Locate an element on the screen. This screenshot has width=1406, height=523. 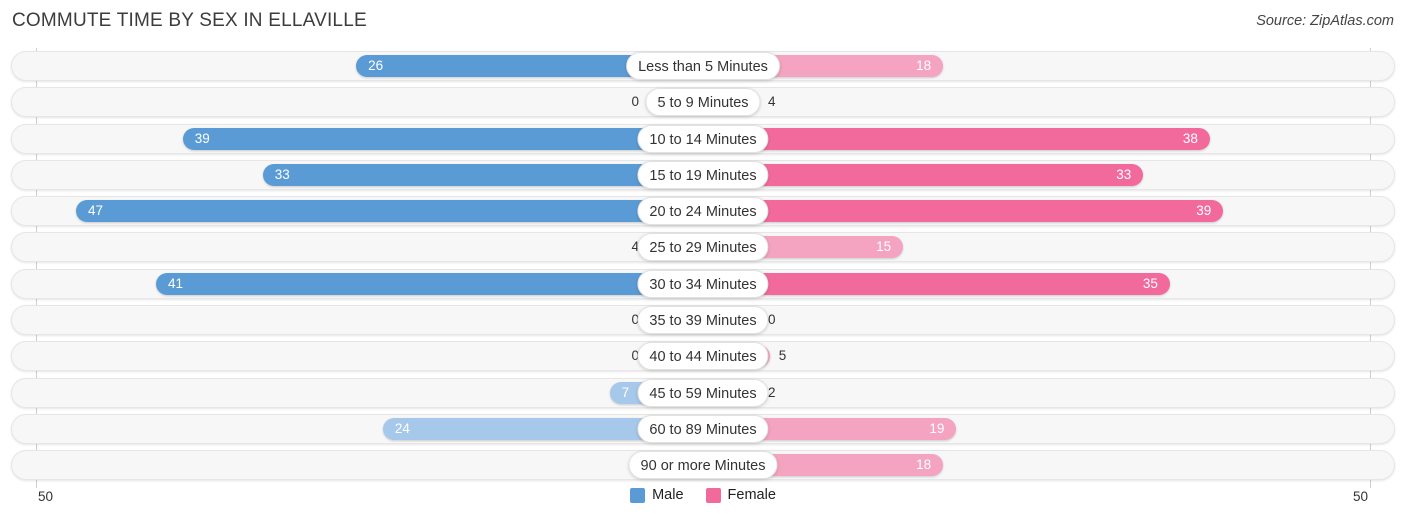
bar-value-female: 33 is located at coordinates (1124, 174).